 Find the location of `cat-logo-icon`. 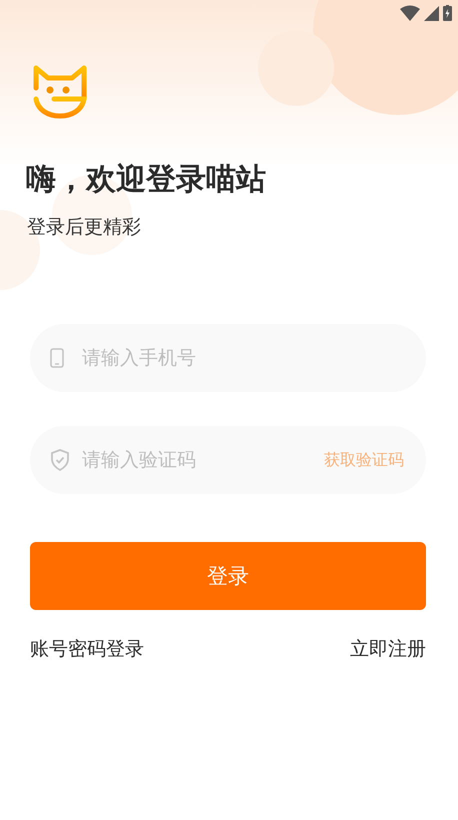

cat-logo-icon is located at coordinates (60, 92).